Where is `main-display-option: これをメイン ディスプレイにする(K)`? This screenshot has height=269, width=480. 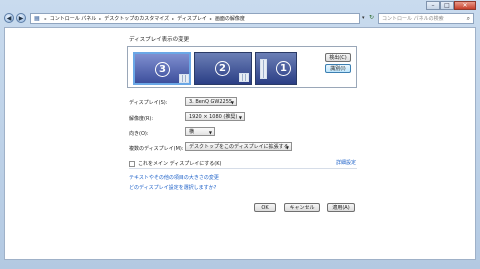
main-display-option: これをメイン ディスプレイにする(K) is located at coordinates (175, 163).